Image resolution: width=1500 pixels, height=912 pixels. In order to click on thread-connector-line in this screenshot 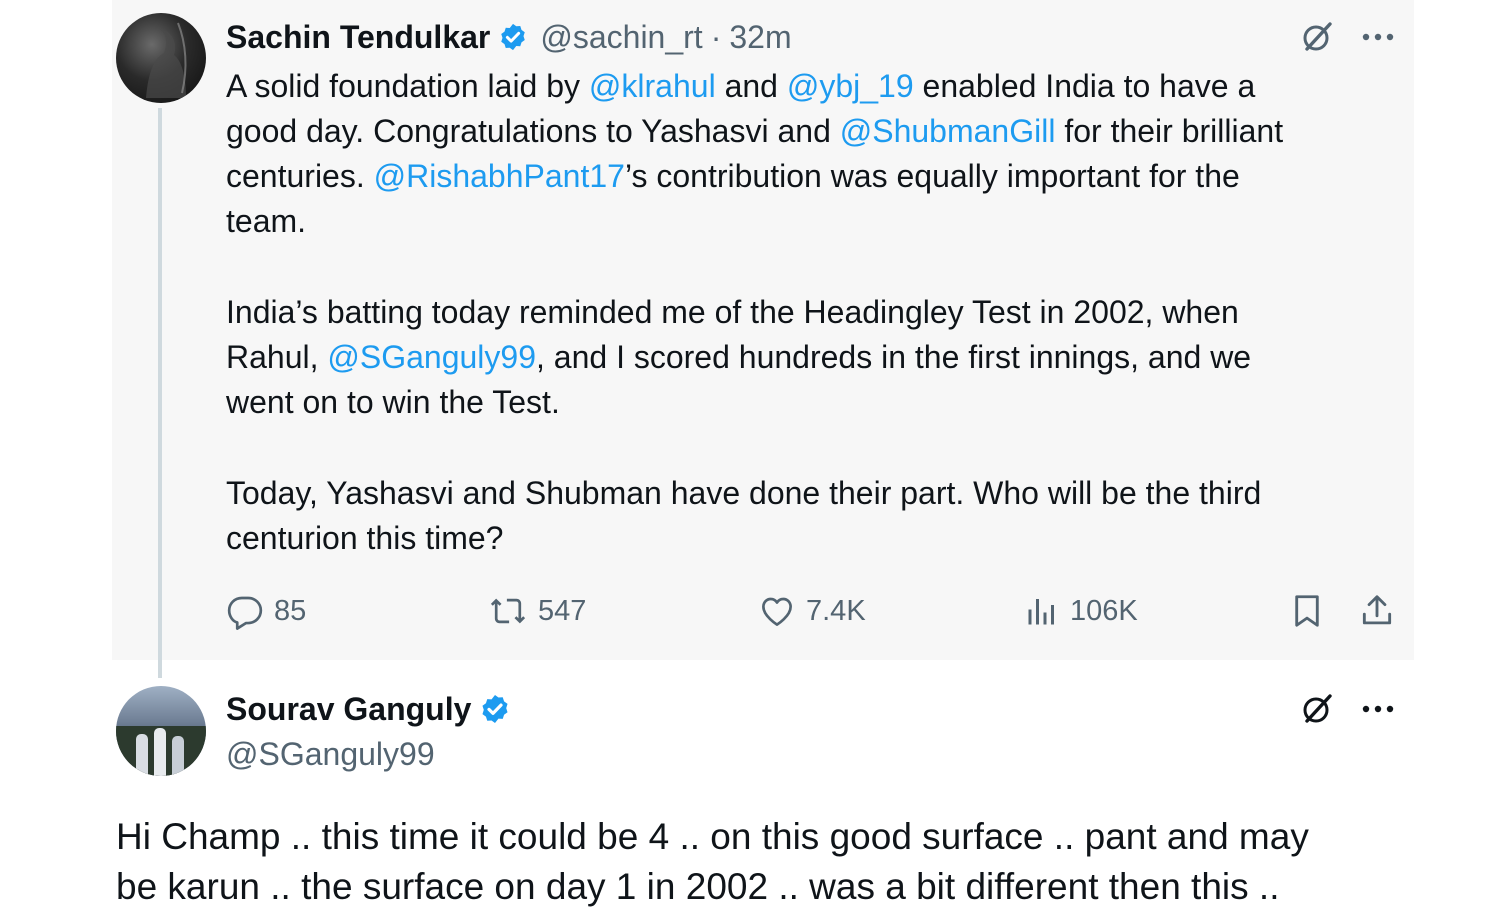, I will do `click(160, 393)`.